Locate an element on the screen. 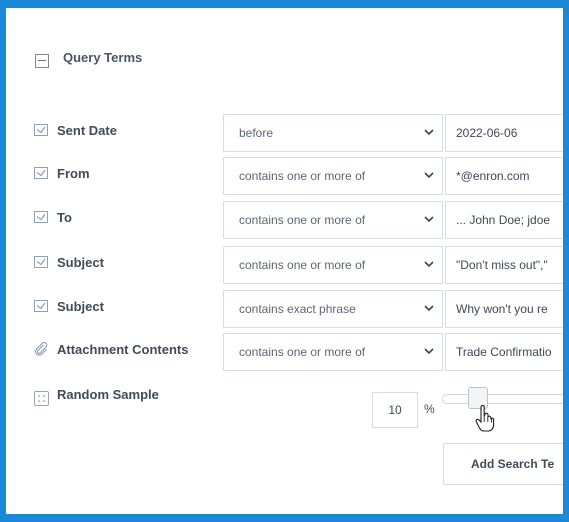 This screenshot has height=522, width=569. operator-value: before is located at coordinates (256, 133).